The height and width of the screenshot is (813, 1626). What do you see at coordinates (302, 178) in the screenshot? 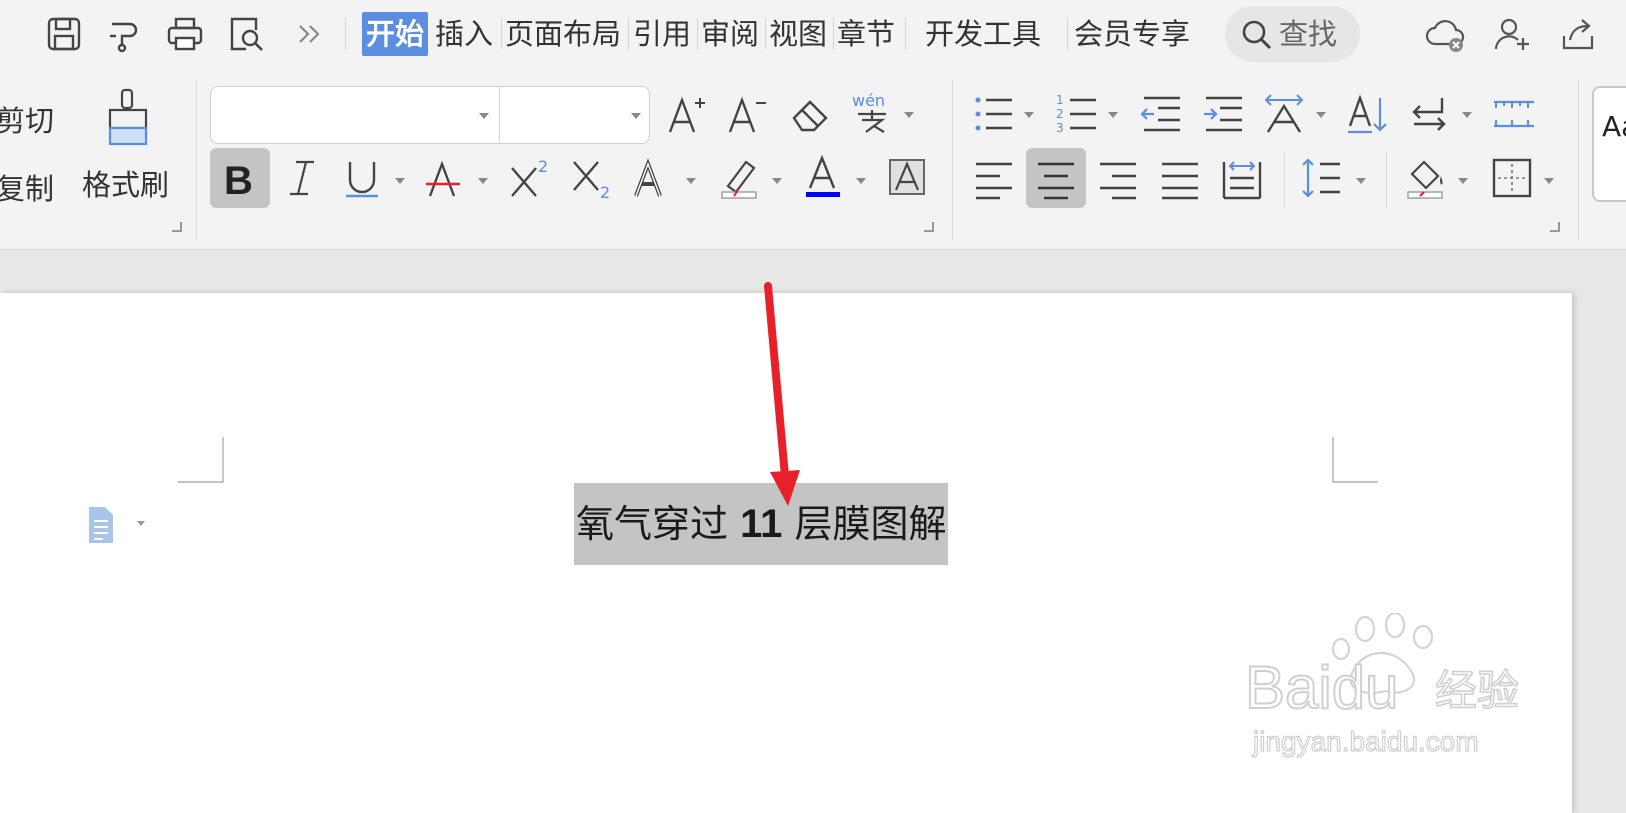
I see `italic-icon` at bounding box center [302, 178].